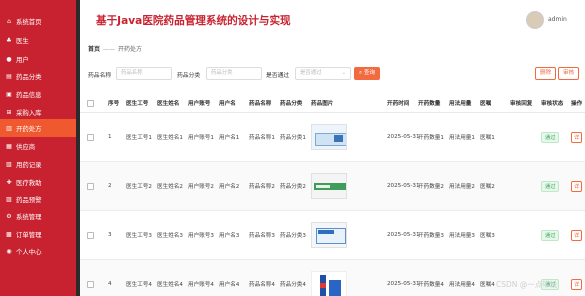 This screenshot has width=585, height=296. What do you see at coordinates (9, 94) in the screenshot?
I see `medicine-icon: ▣` at bounding box center [9, 94].